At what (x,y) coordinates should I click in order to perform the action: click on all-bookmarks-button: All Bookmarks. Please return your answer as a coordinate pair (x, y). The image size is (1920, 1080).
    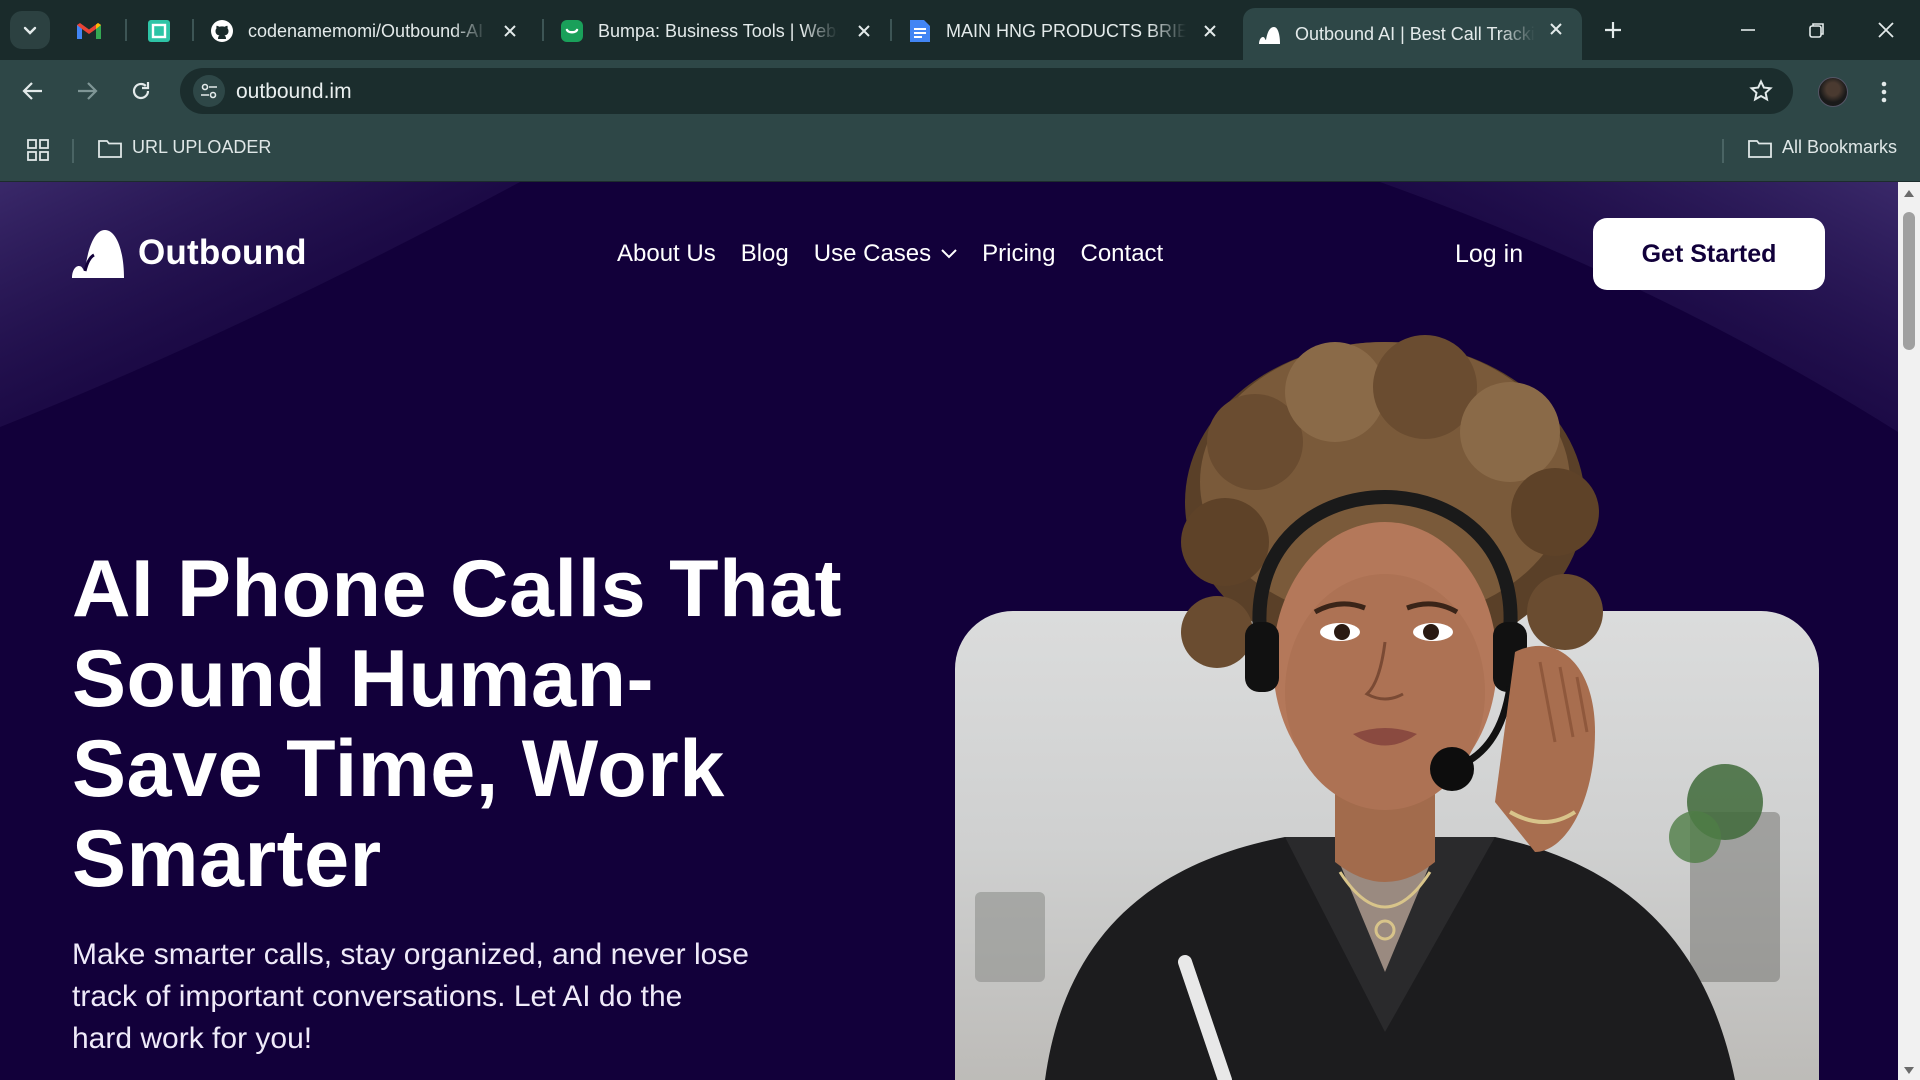
    Looking at the image, I should click on (1822, 147).